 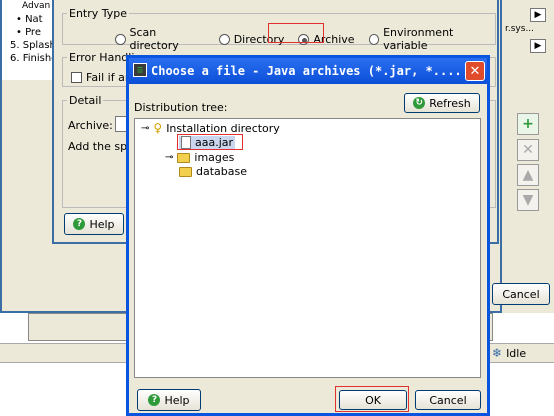 I want to click on cancel-button: Cancel, so click(x=448, y=400).